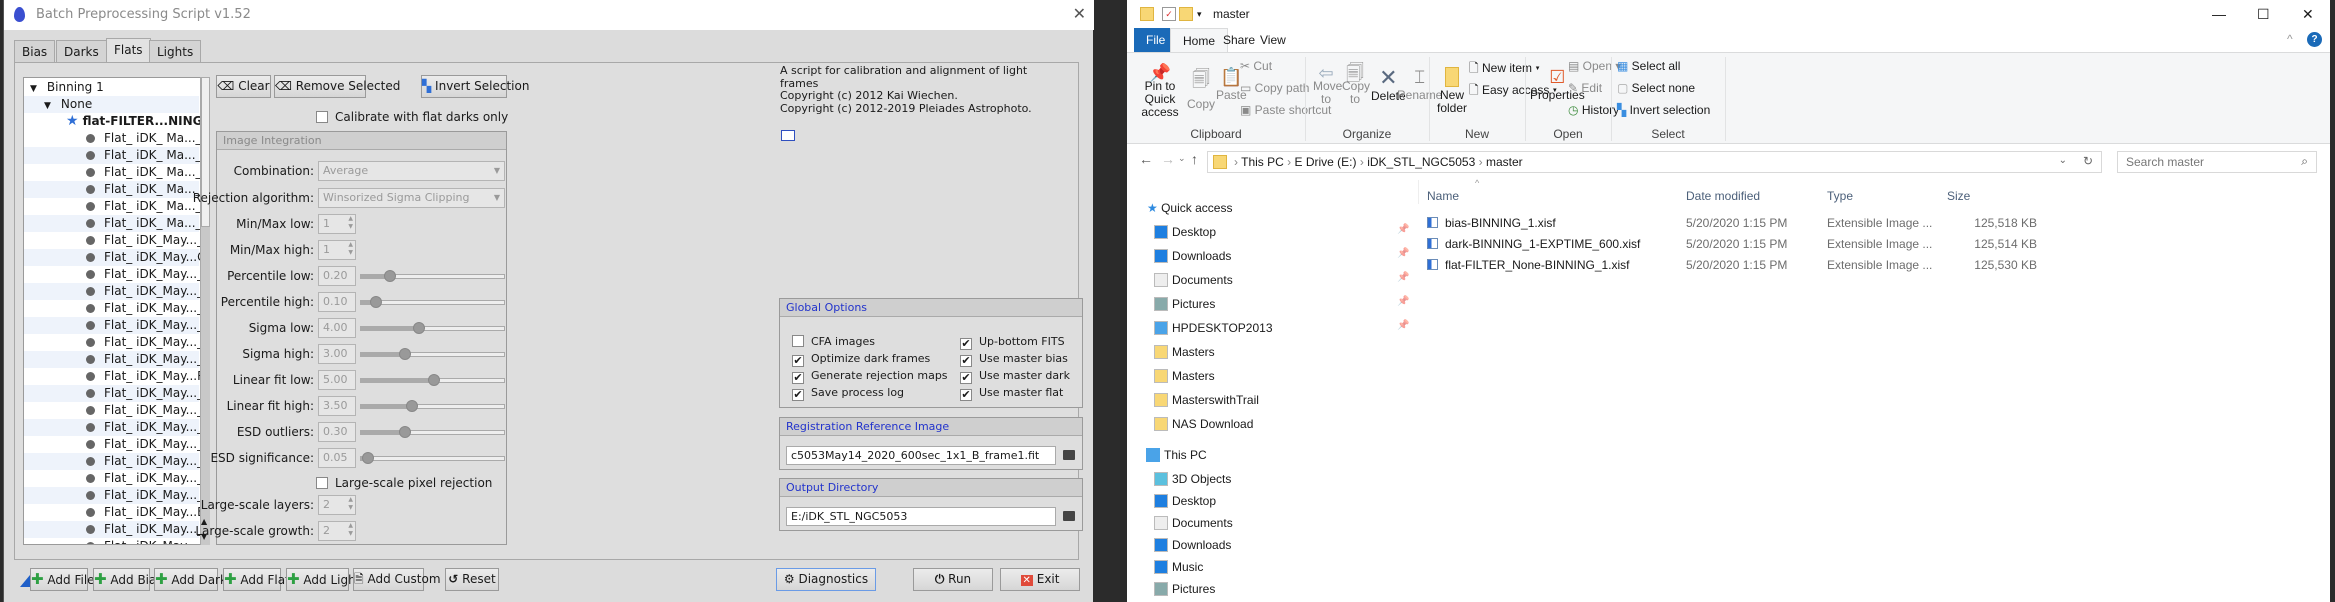 Image resolution: width=2335 pixels, height=602 pixels. I want to click on rename-button: ⌶ Rename, so click(1419, 84).